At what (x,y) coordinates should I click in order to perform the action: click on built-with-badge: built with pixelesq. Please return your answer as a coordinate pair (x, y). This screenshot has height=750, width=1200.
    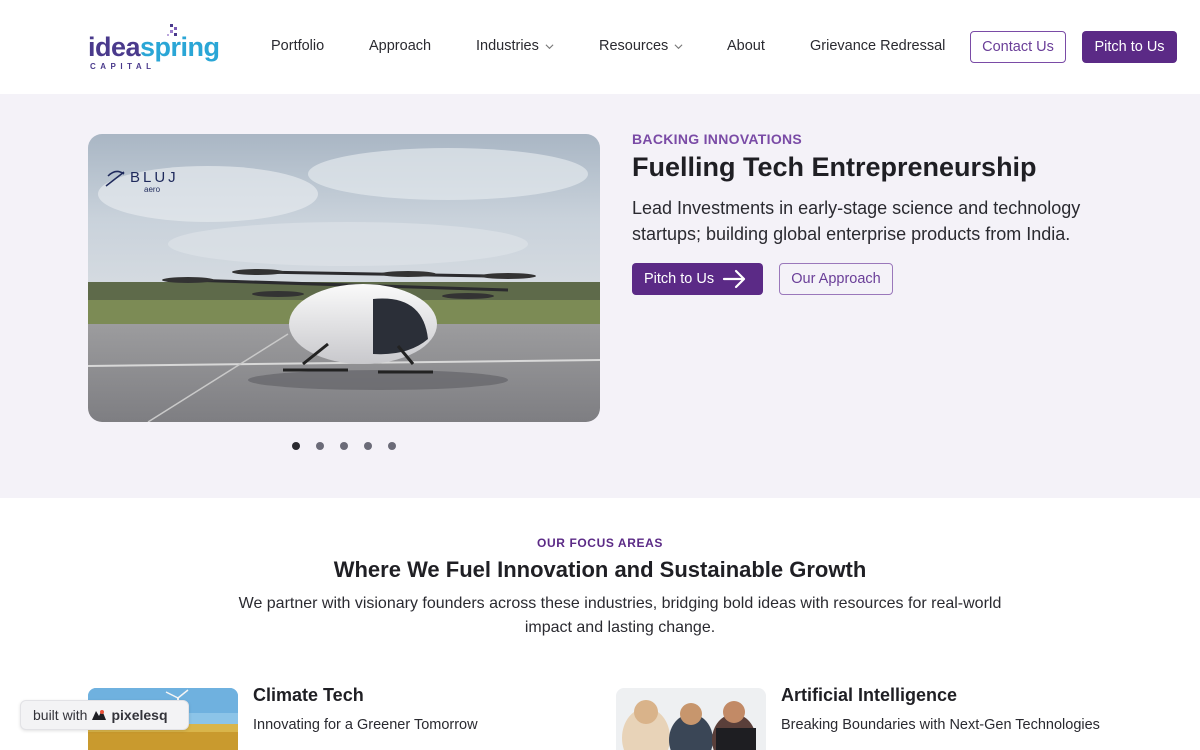
    Looking at the image, I should click on (104, 715).